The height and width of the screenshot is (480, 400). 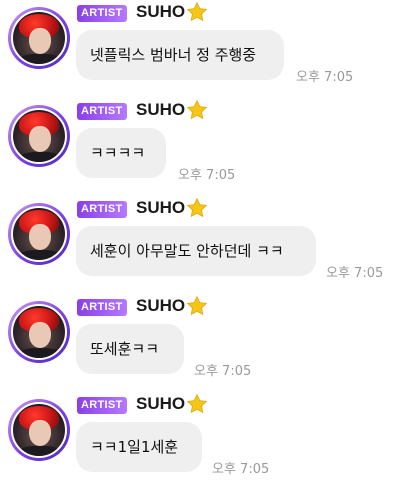 I want to click on message-bubble: 또세훈ㅋㅋ, so click(x=130, y=349).